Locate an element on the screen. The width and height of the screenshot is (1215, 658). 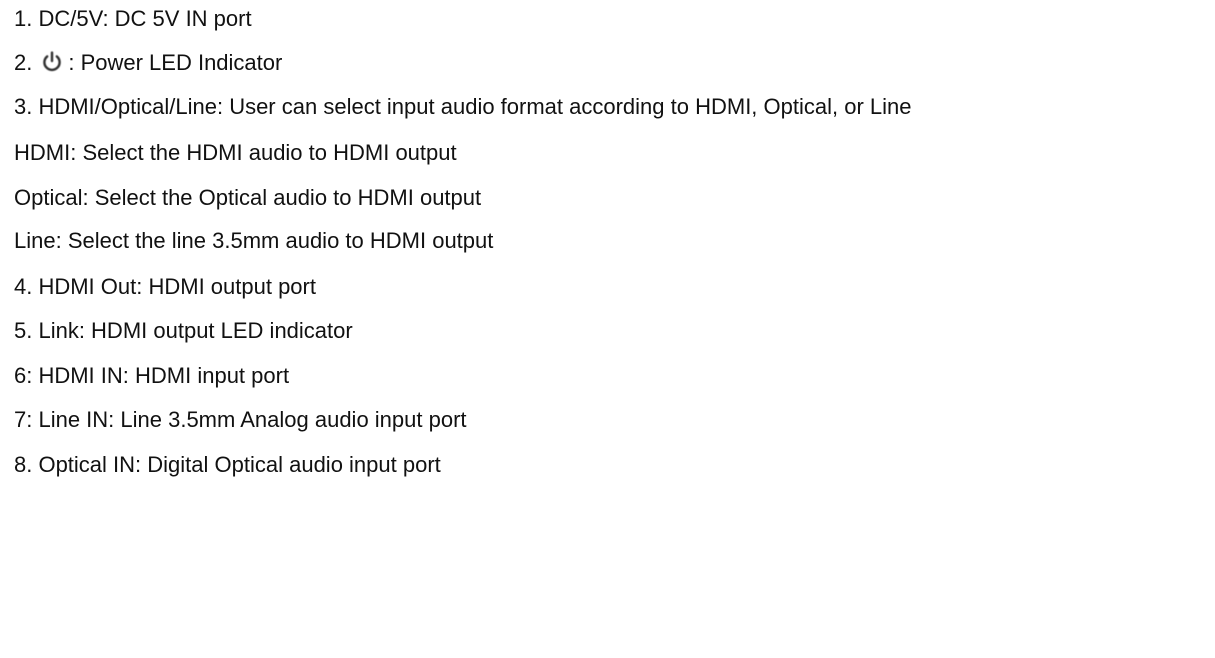
item-power-led-label: : Power LED Indicator is located at coordinates (175, 62).